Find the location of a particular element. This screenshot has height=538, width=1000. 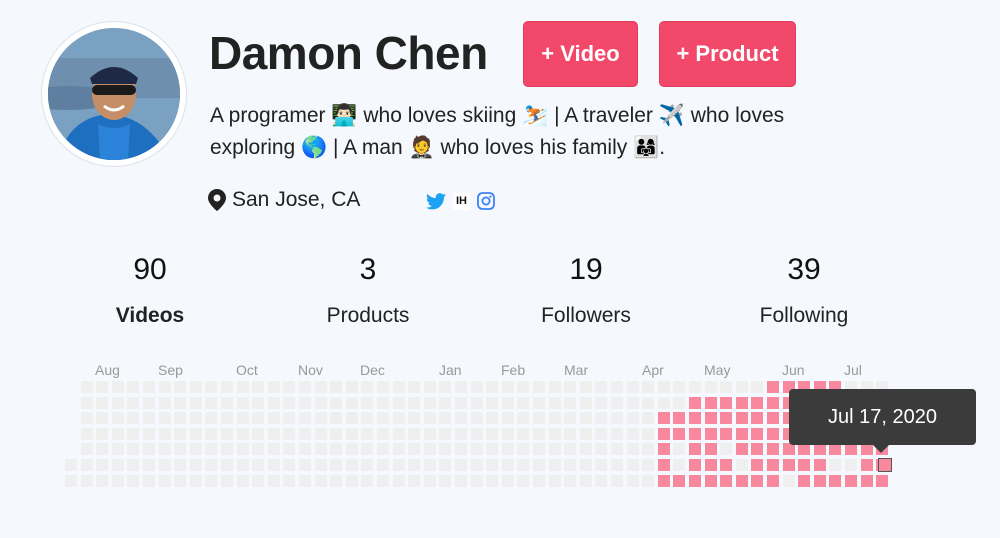

avatar is located at coordinates (114, 94).